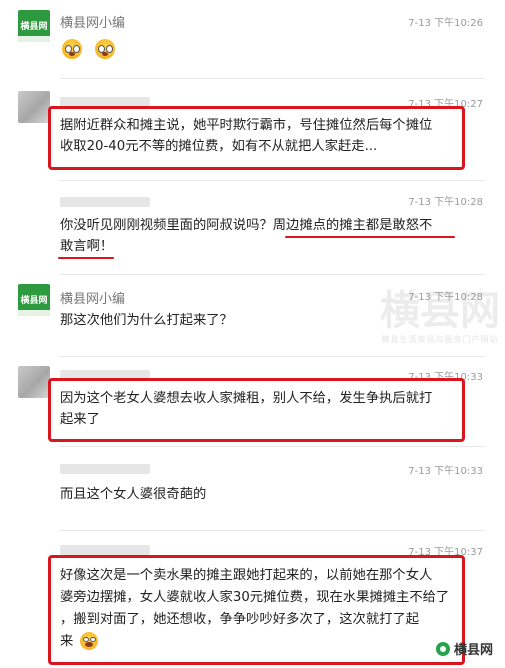 The width and height of the screenshot is (505, 668). What do you see at coordinates (473, 650) in the screenshot?
I see `footer-logo-text: 横县网` at bounding box center [473, 650].